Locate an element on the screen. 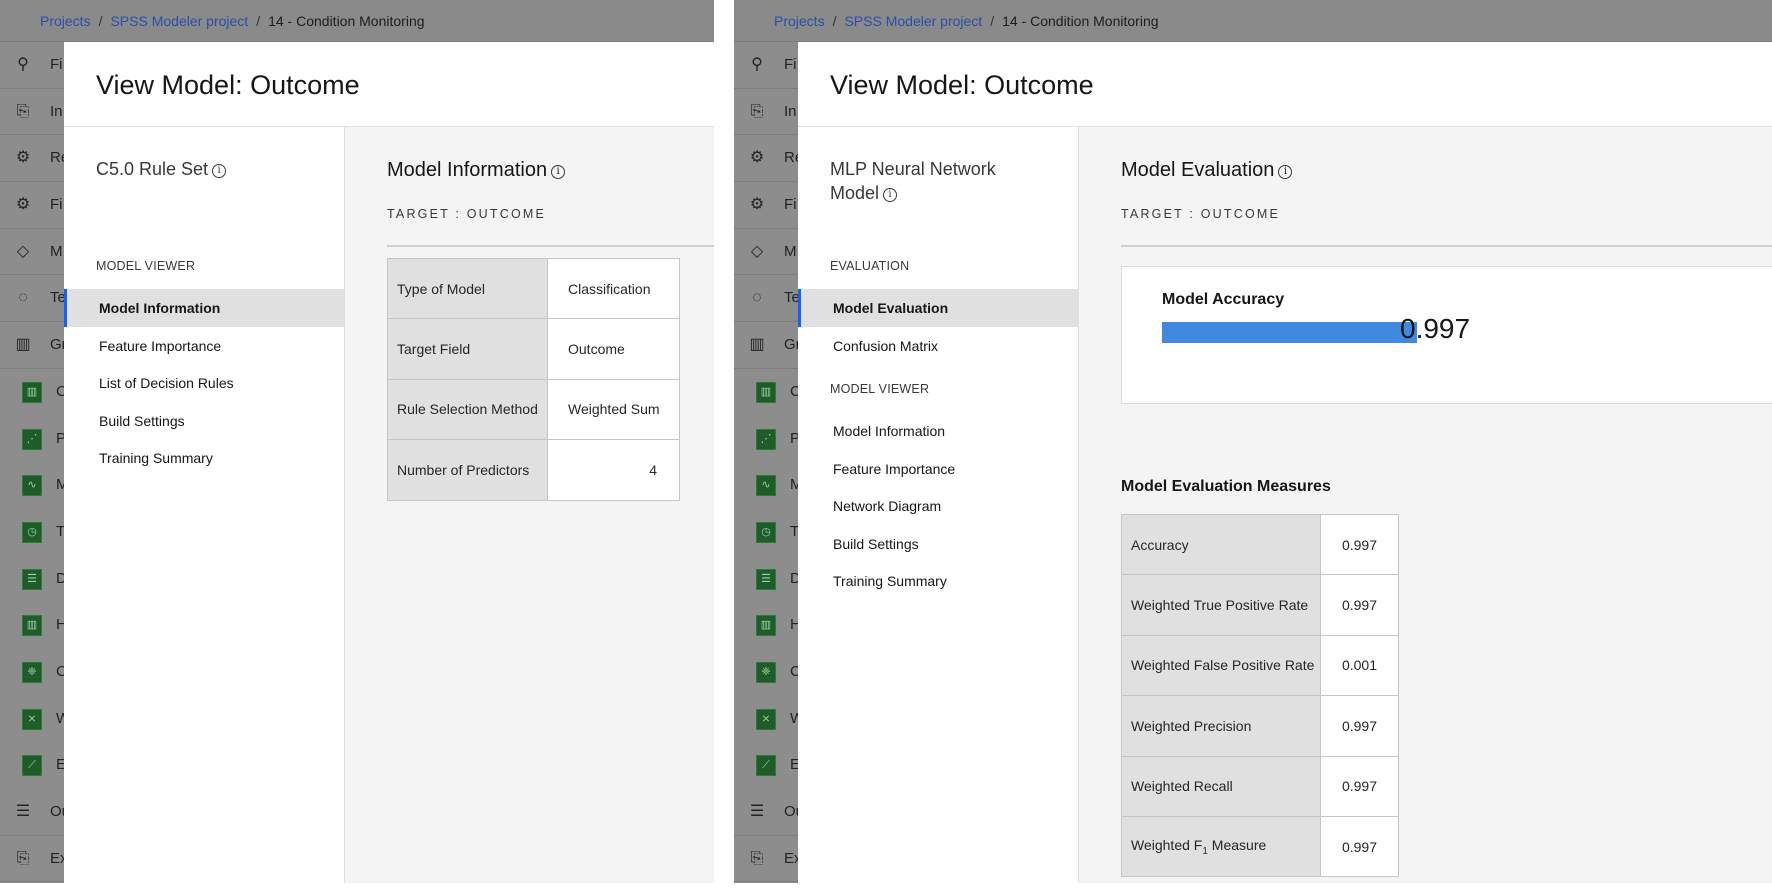  nav-item-list-of-decision-rules: List of Decision Rules is located at coordinates (204, 383).